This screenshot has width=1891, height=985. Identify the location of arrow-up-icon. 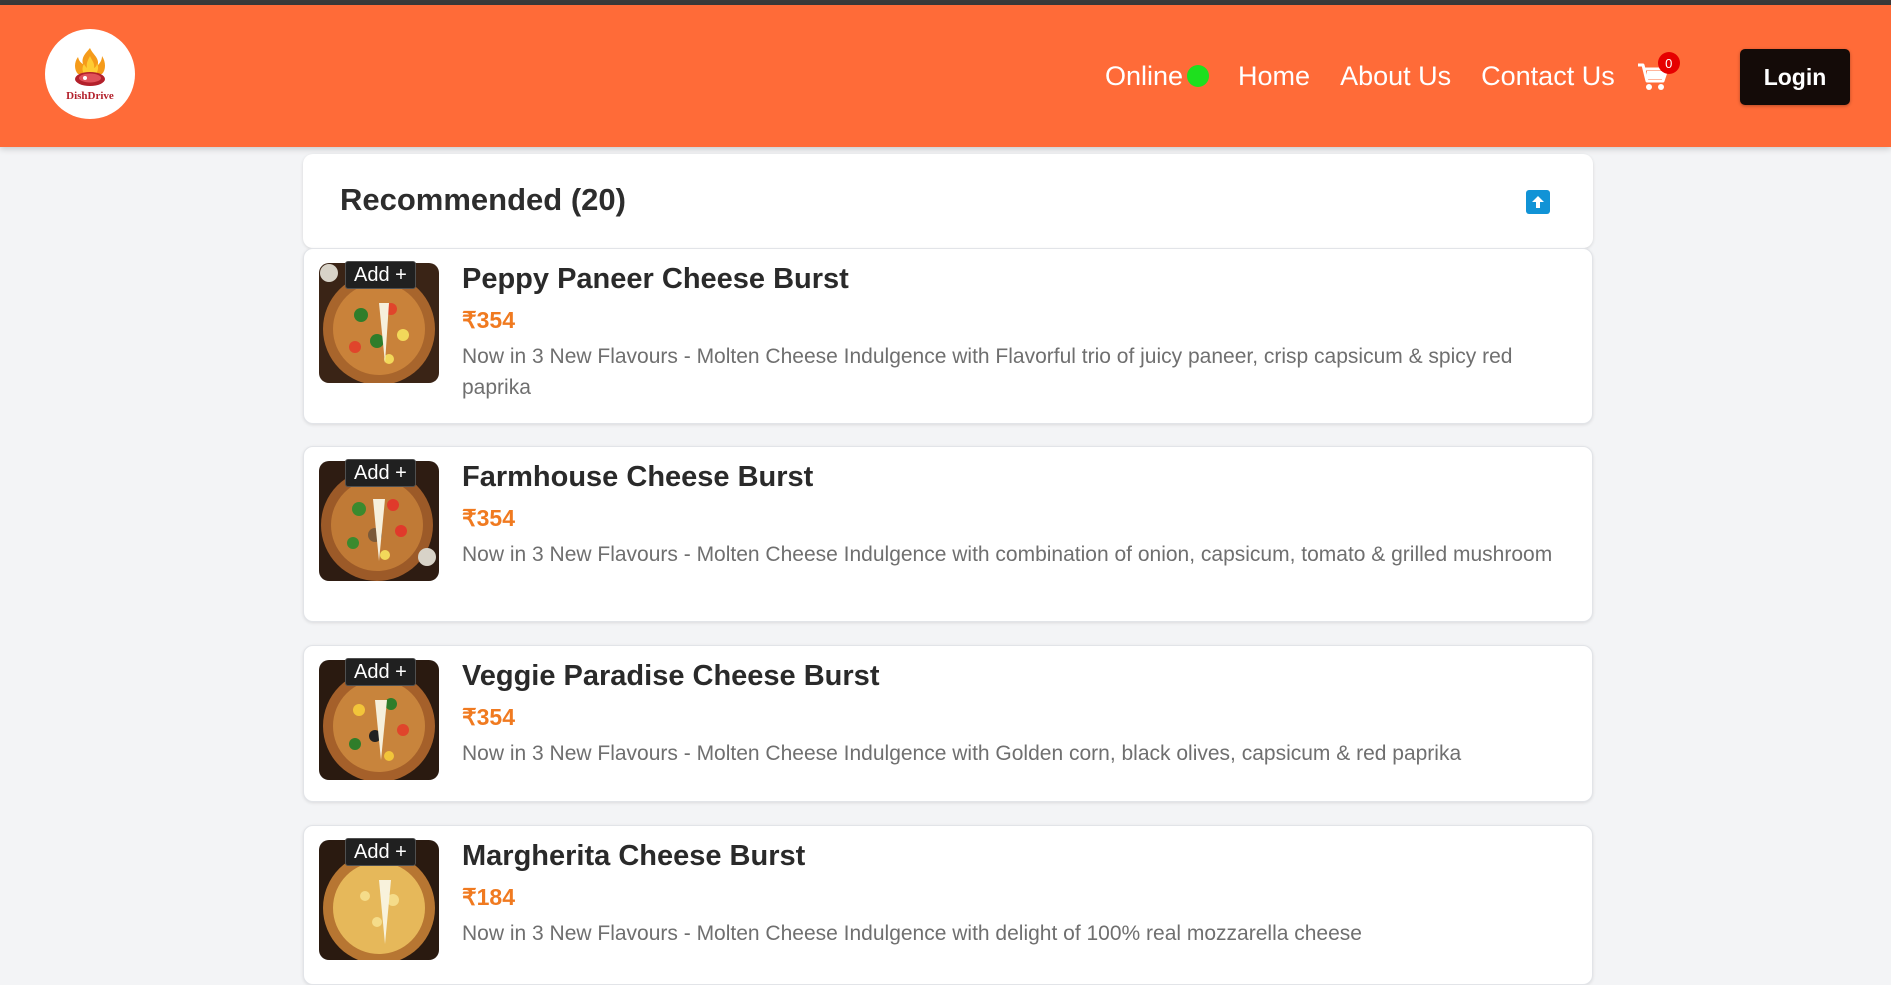
(1538, 202).